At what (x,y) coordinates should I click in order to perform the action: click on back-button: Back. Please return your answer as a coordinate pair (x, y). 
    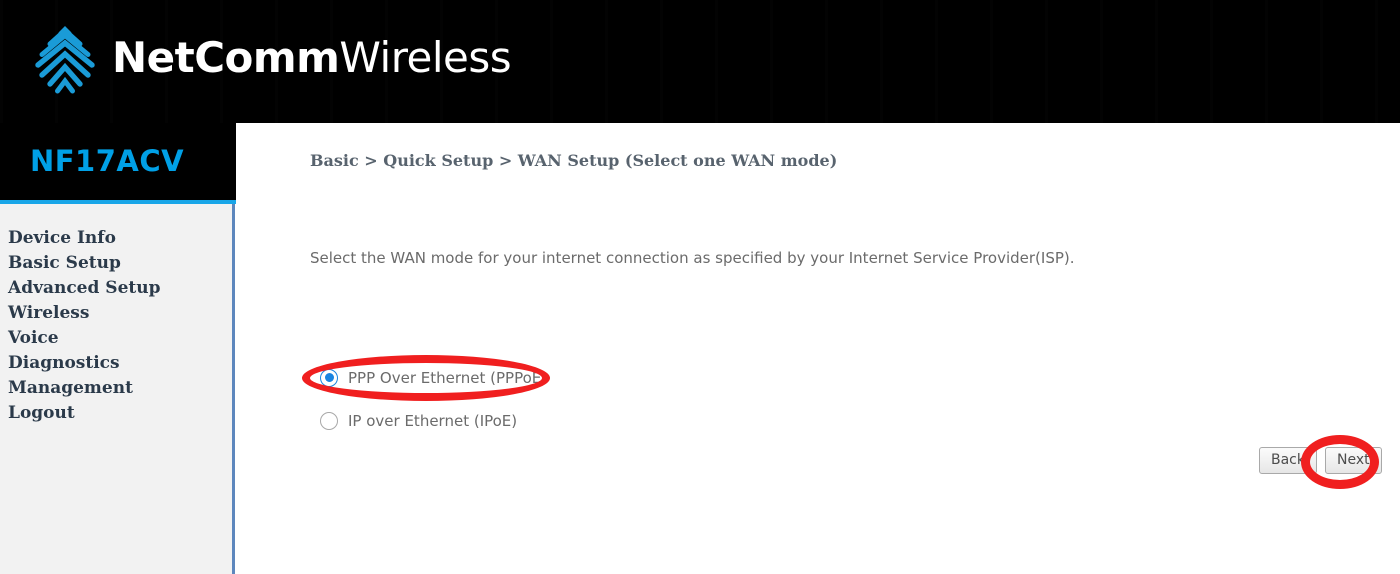
    Looking at the image, I should click on (1288, 460).